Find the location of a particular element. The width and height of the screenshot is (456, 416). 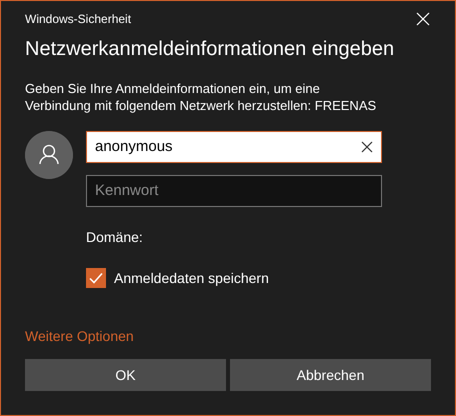

checkmark-icon is located at coordinates (96, 278).